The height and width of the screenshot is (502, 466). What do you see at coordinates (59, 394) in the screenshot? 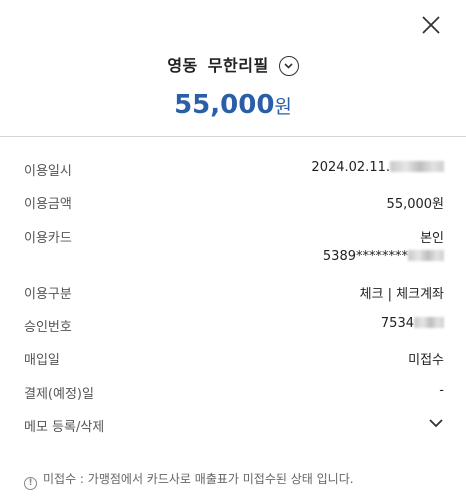
I see `detail-label: 결제(예정)일` at bounding box center [59, 394].